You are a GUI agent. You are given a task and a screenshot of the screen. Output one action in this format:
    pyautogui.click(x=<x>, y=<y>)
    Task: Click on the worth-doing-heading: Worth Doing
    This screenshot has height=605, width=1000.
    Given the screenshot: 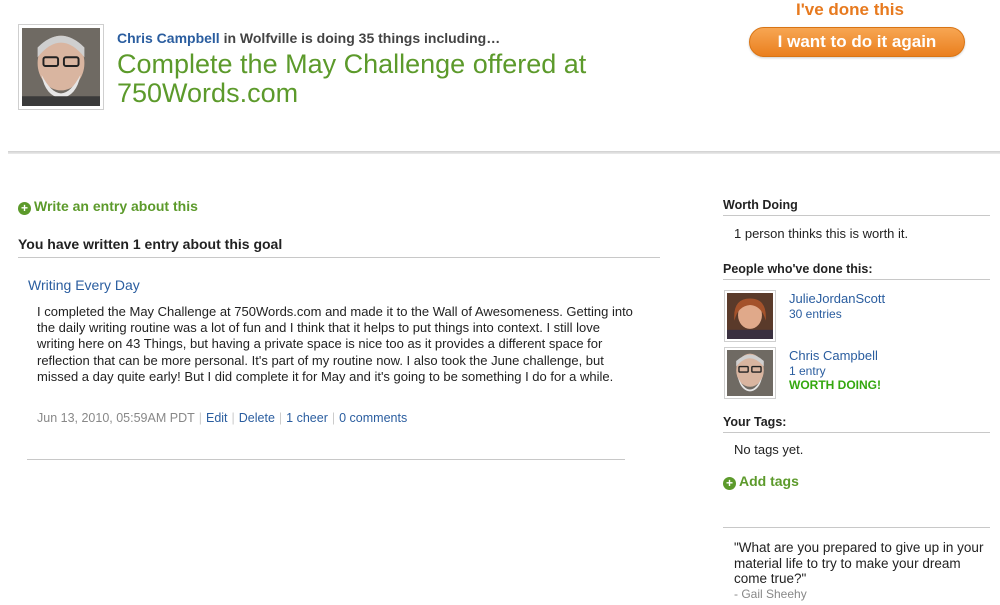 What is the action you would take?
    pyautogui.click(x=856, y=207)
    